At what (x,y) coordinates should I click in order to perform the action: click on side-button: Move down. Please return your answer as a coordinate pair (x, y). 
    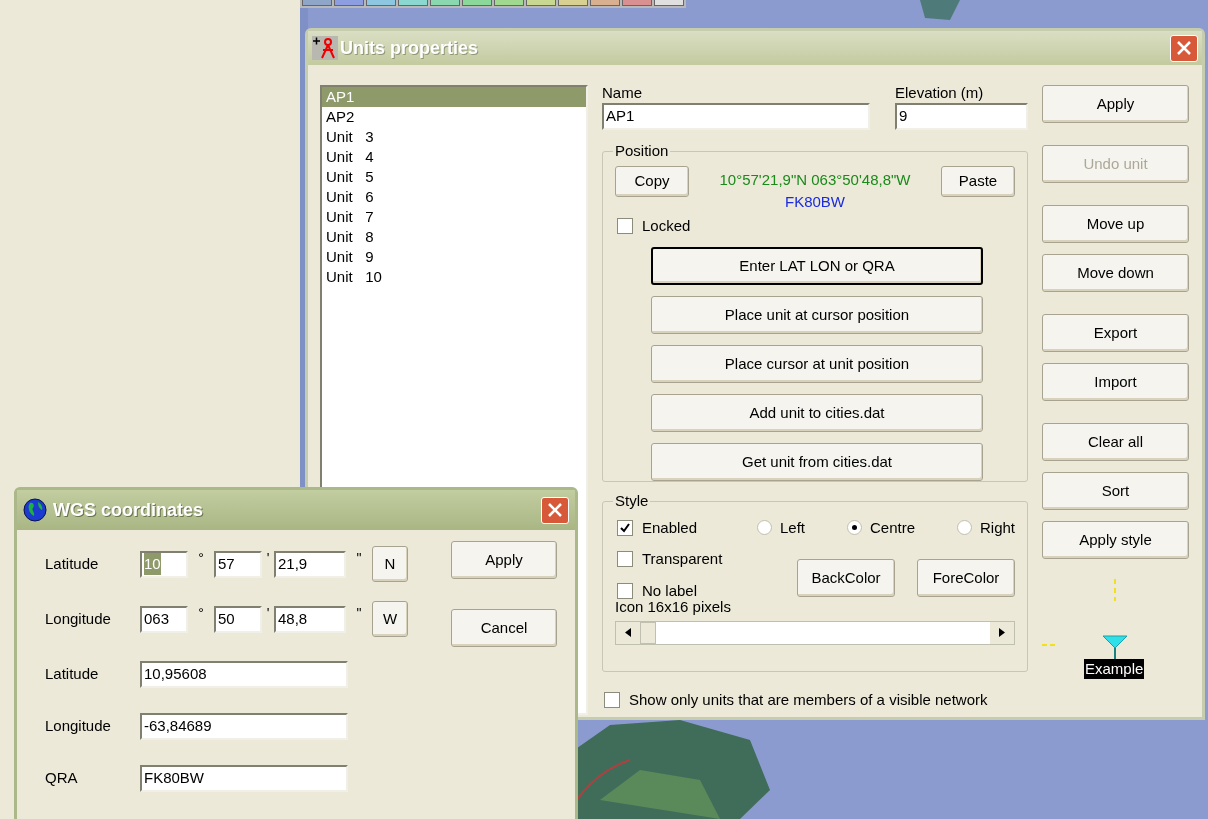
    Looking at the image, I should click on (1115, 273).